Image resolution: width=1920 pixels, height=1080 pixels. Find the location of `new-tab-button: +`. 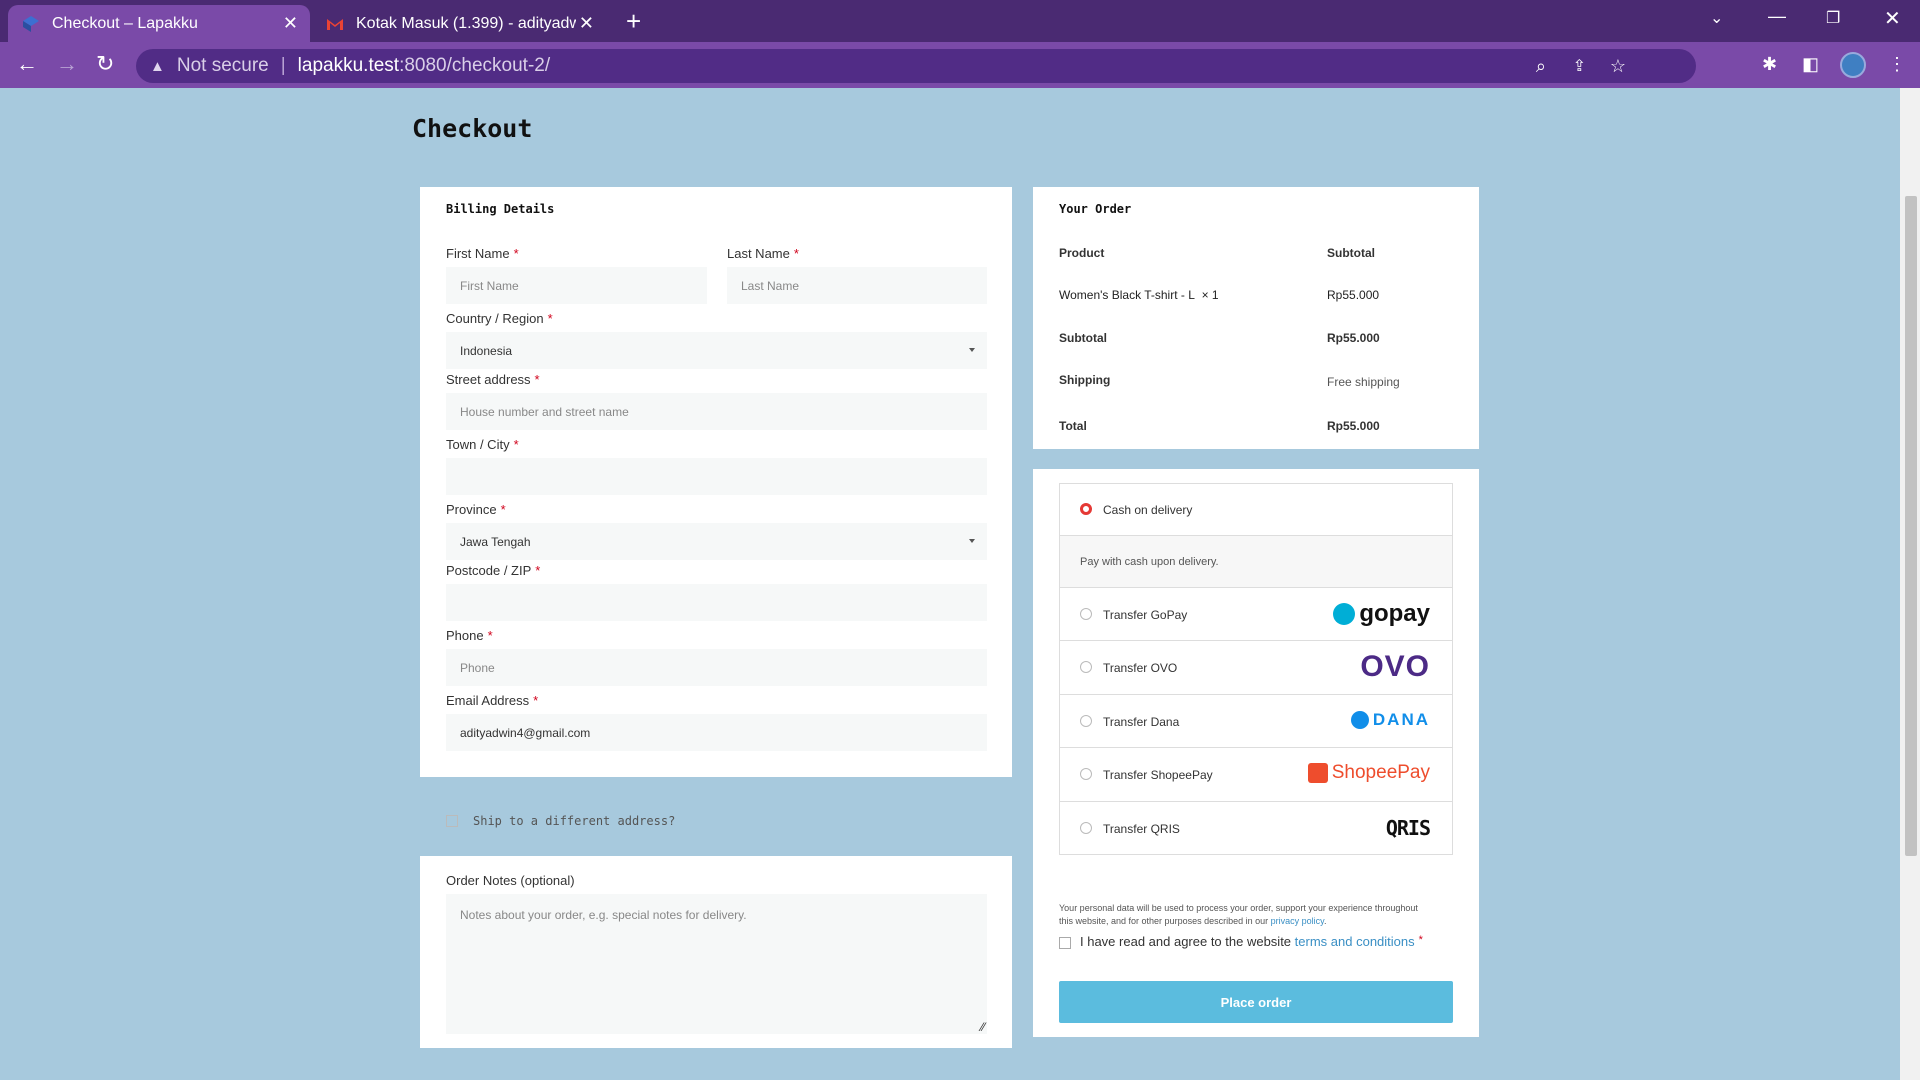

new-tab-button: + is located at coordinates (633, 21).